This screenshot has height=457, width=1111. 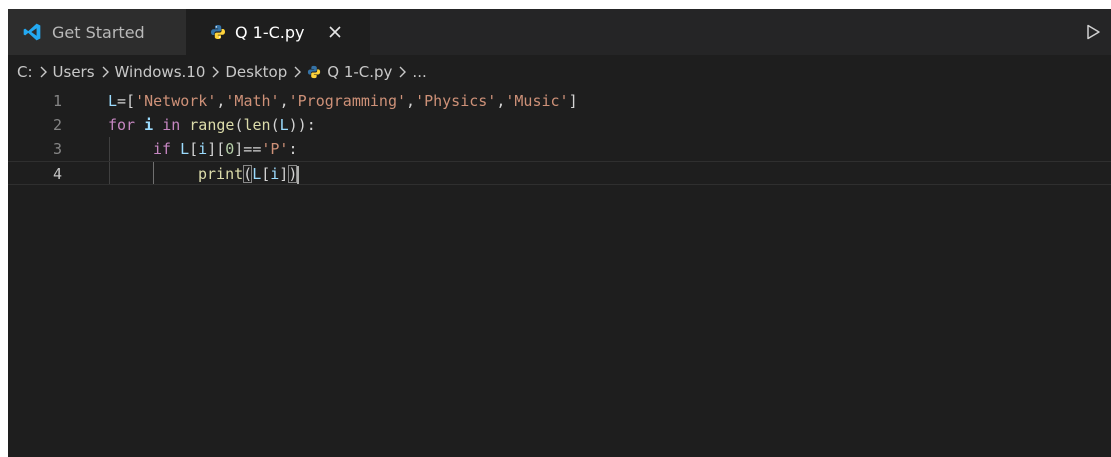 I want to click on line-number: 2, so click(x=57, y=125).